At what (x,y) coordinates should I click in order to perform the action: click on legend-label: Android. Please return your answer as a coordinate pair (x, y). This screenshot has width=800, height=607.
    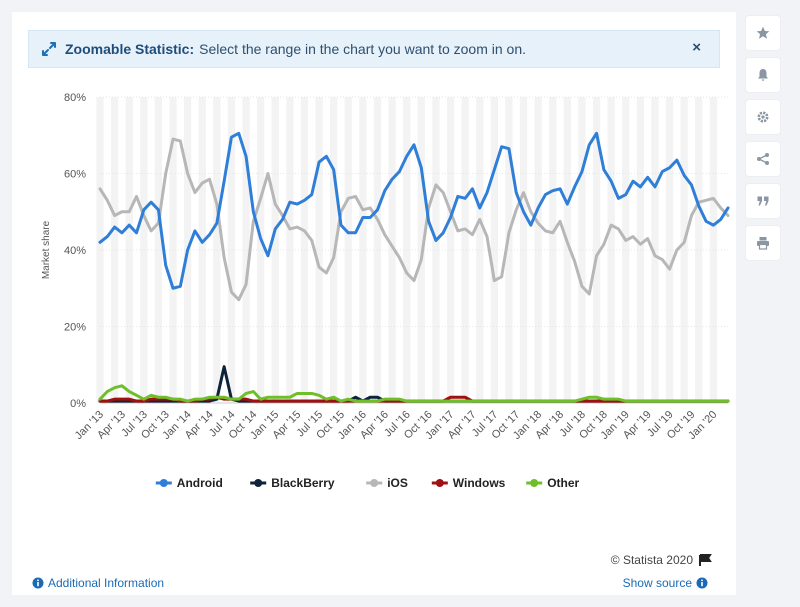
    Looking at the image, I should click on (200, 483).